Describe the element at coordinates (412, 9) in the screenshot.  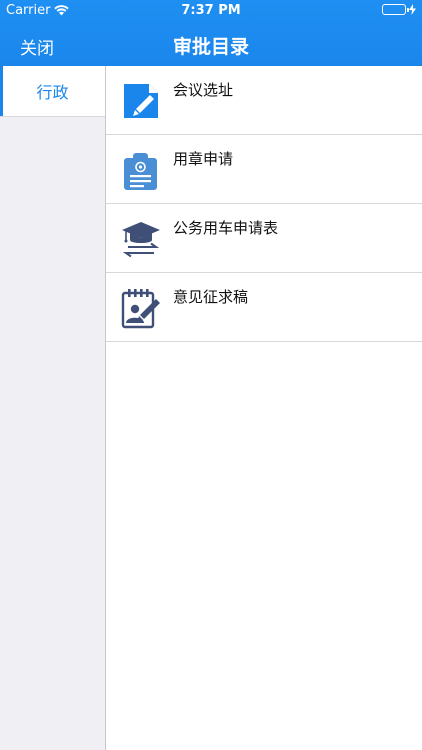
I see `charging-bolt-icon` at that location.